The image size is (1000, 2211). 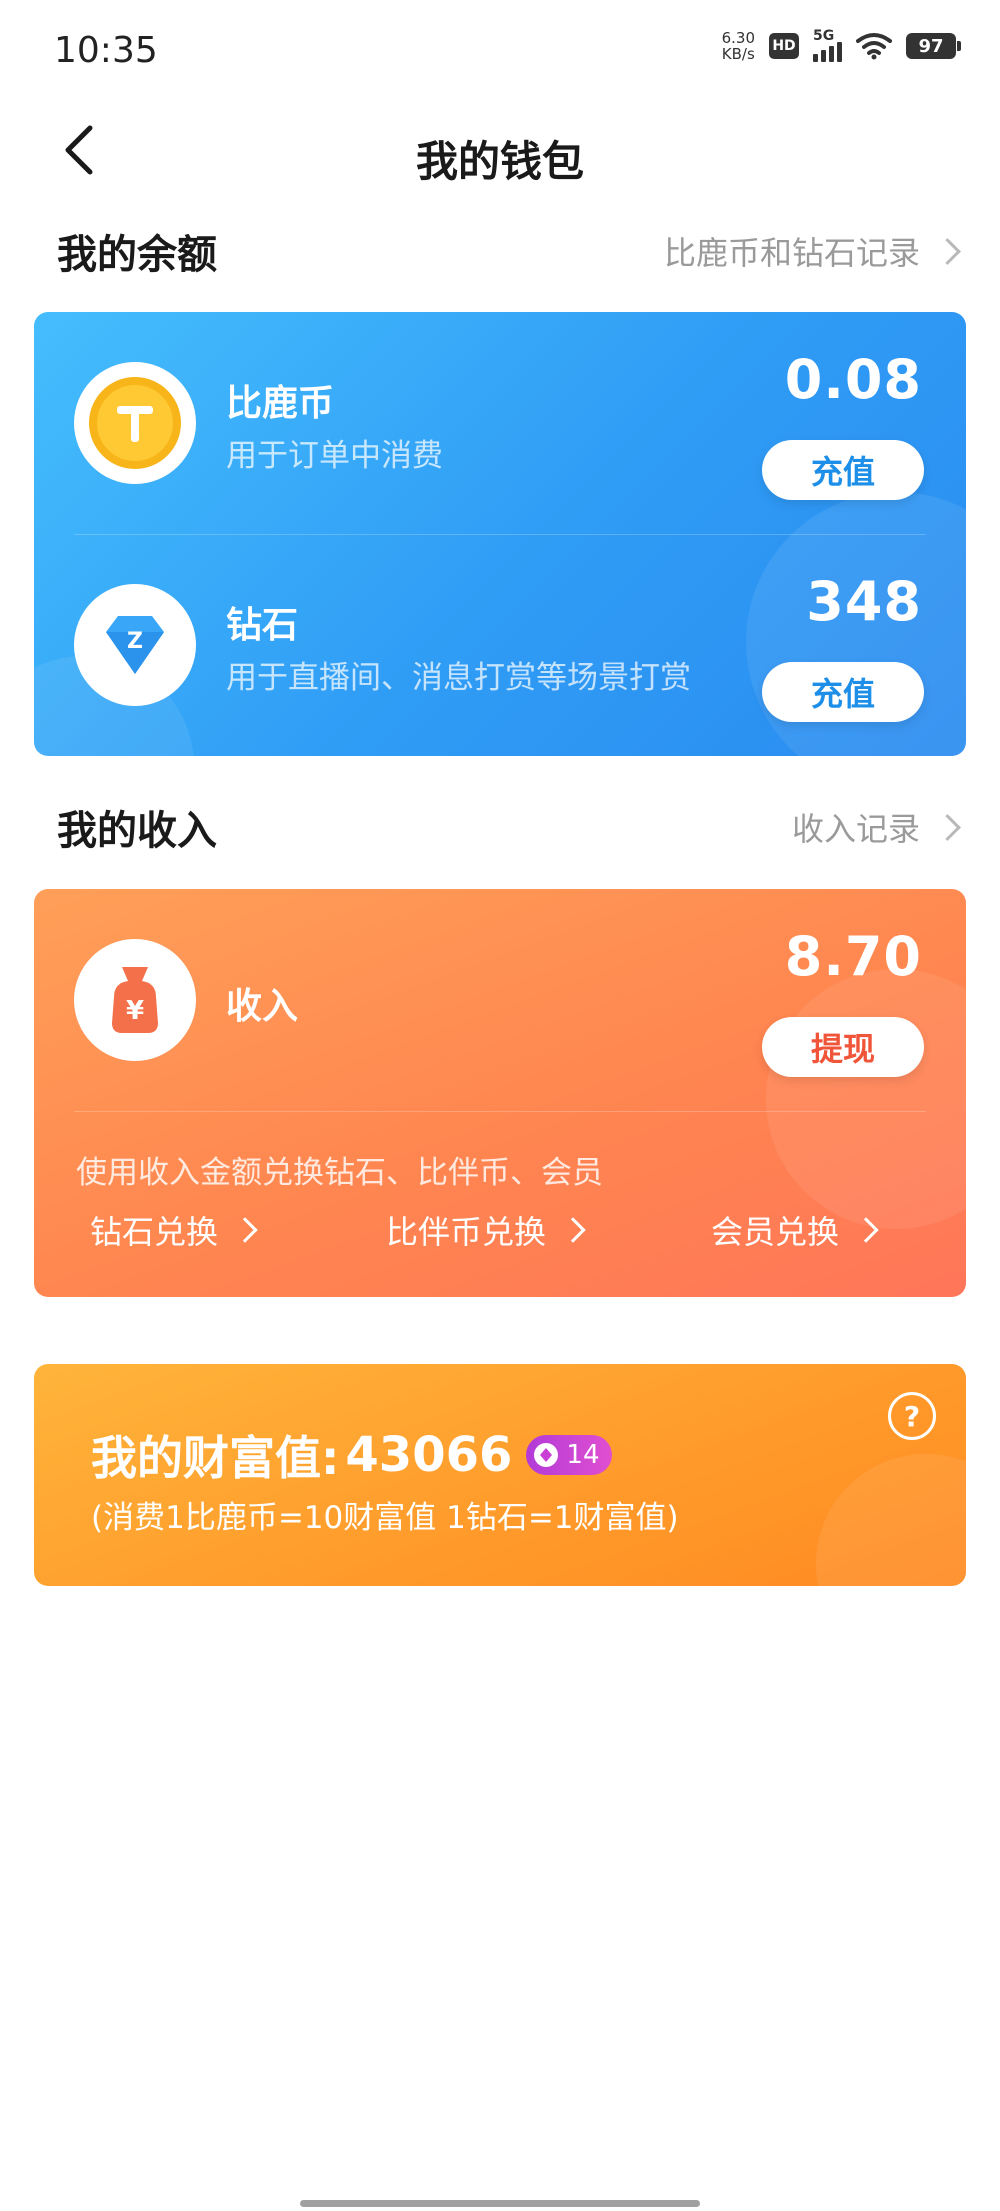 I want to click on income-avatar: ¥, so click(x=135, y=1000).